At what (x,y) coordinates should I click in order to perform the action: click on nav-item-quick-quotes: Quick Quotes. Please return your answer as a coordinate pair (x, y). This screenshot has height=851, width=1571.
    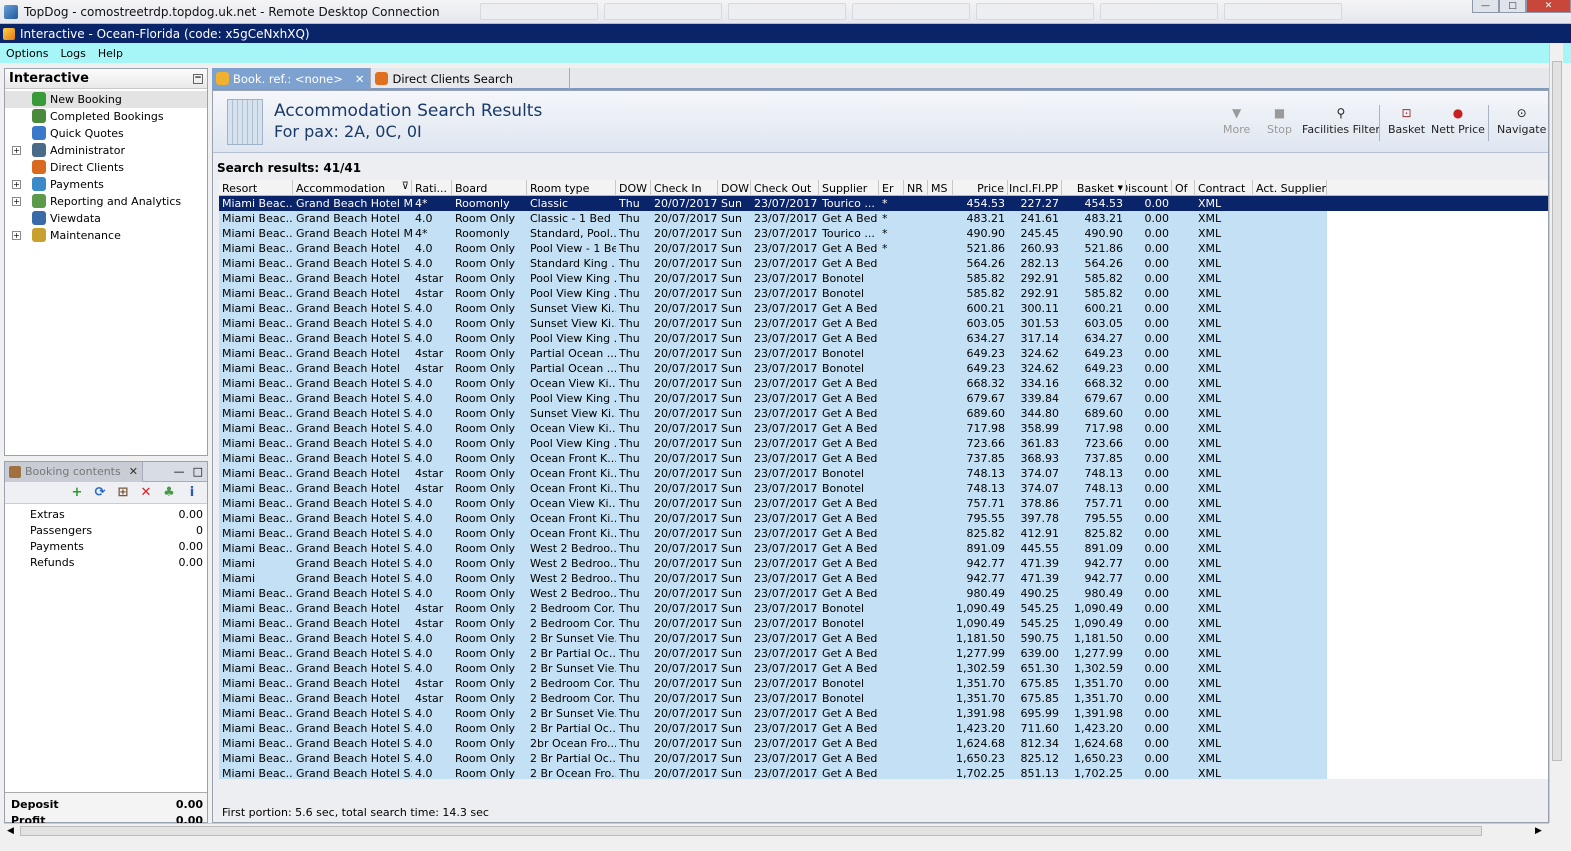
    Looking at the image, I should click on (106, 133).